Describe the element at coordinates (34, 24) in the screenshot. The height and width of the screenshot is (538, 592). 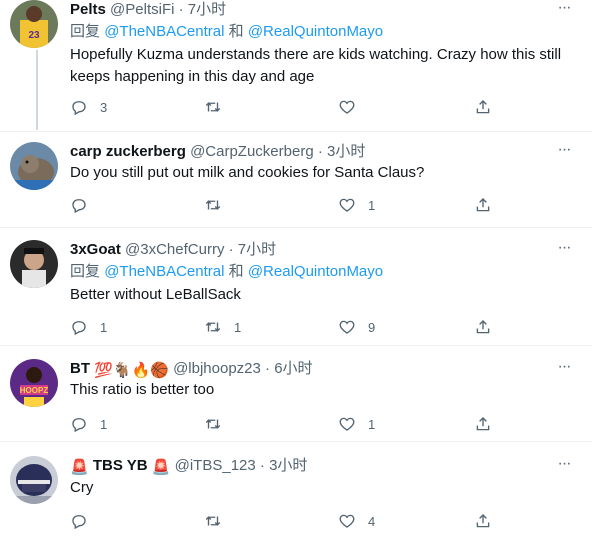
I see `avatar-icon: 23` at that location.